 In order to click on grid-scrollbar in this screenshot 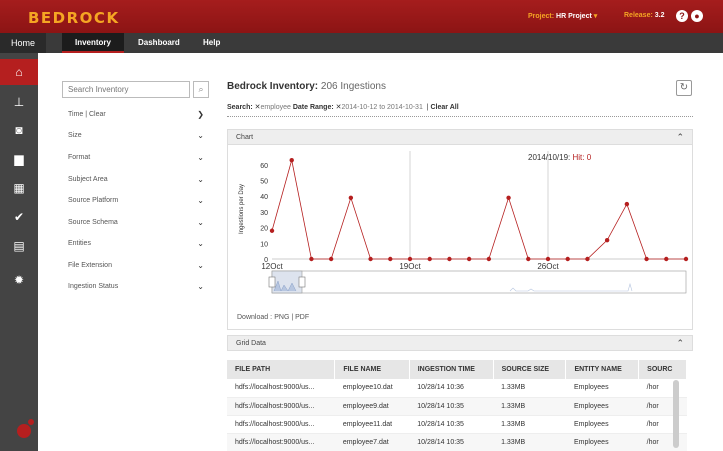, I will do `click(676, 414)`.